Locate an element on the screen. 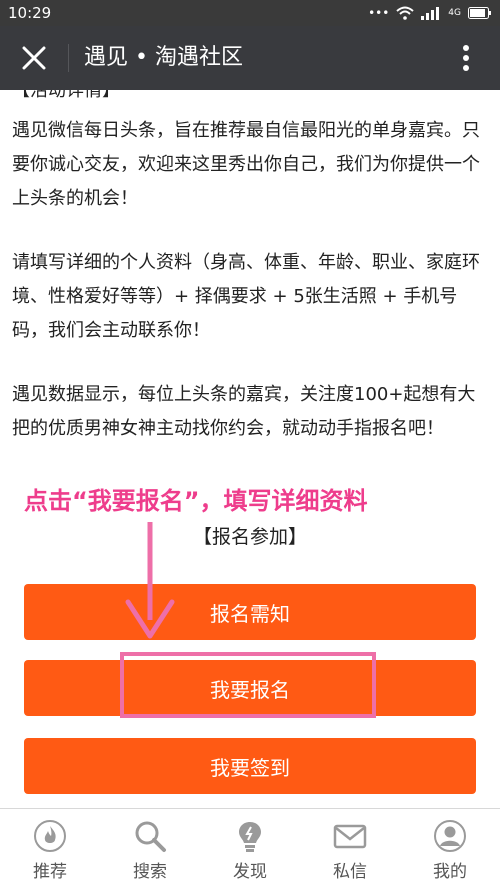 The width and height of the screenshot is (500, 889). tab-profile: 我的 is located at coordinates (450, 849).